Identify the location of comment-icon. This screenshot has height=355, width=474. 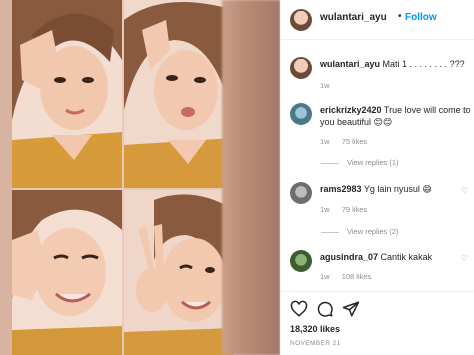
(325, 309).